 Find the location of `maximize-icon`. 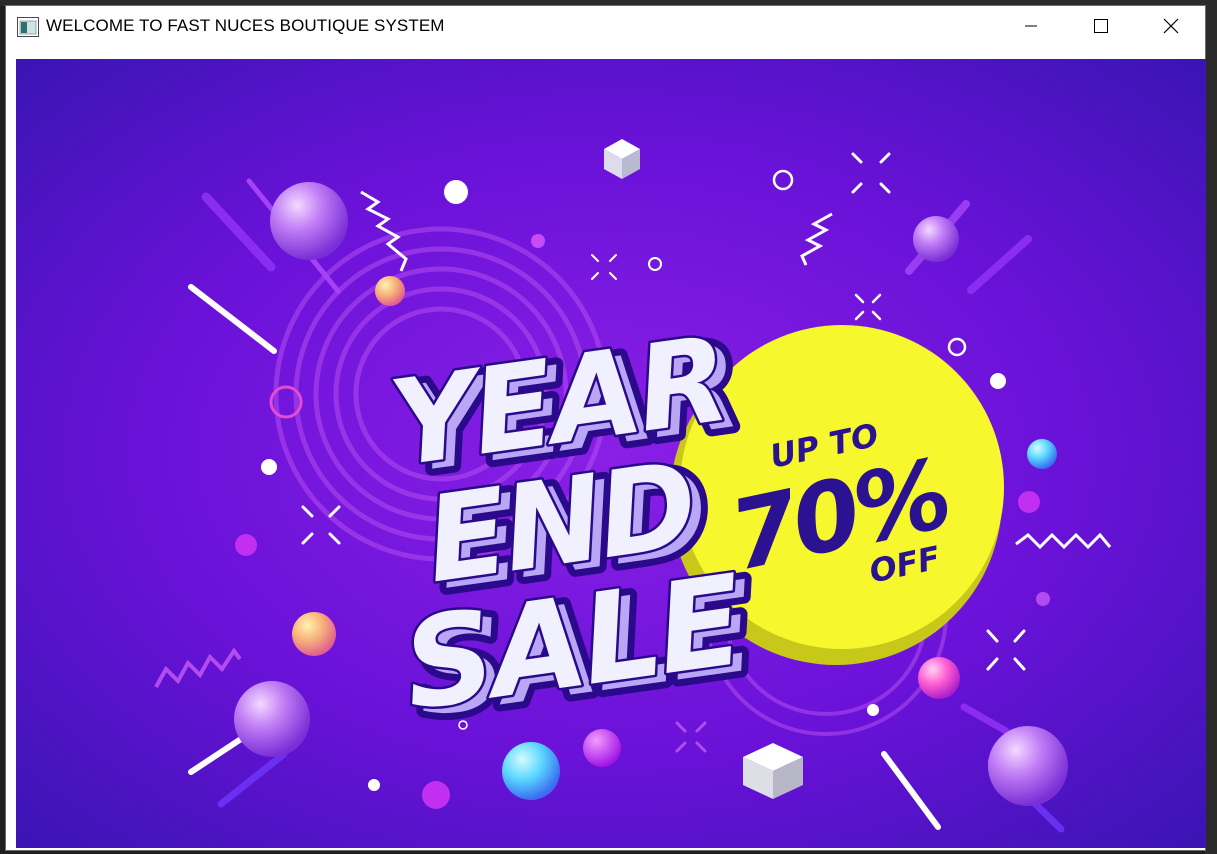

maximize-icon is located at coordinates (1101, 28).